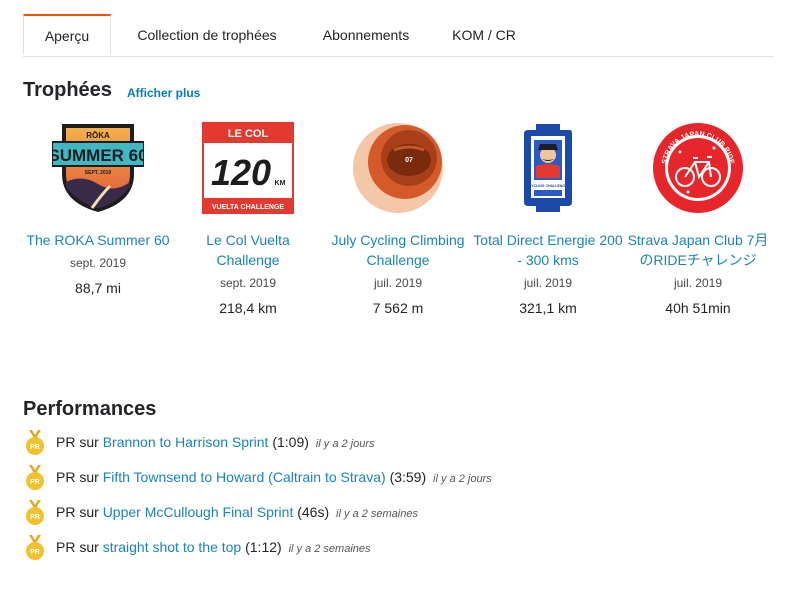 The height and width of the screenshot is (591, 797). Describe the element at coordinates (484, 35) in the screenshot. I see `tab-kom-cr: KOM / CR` at that location.